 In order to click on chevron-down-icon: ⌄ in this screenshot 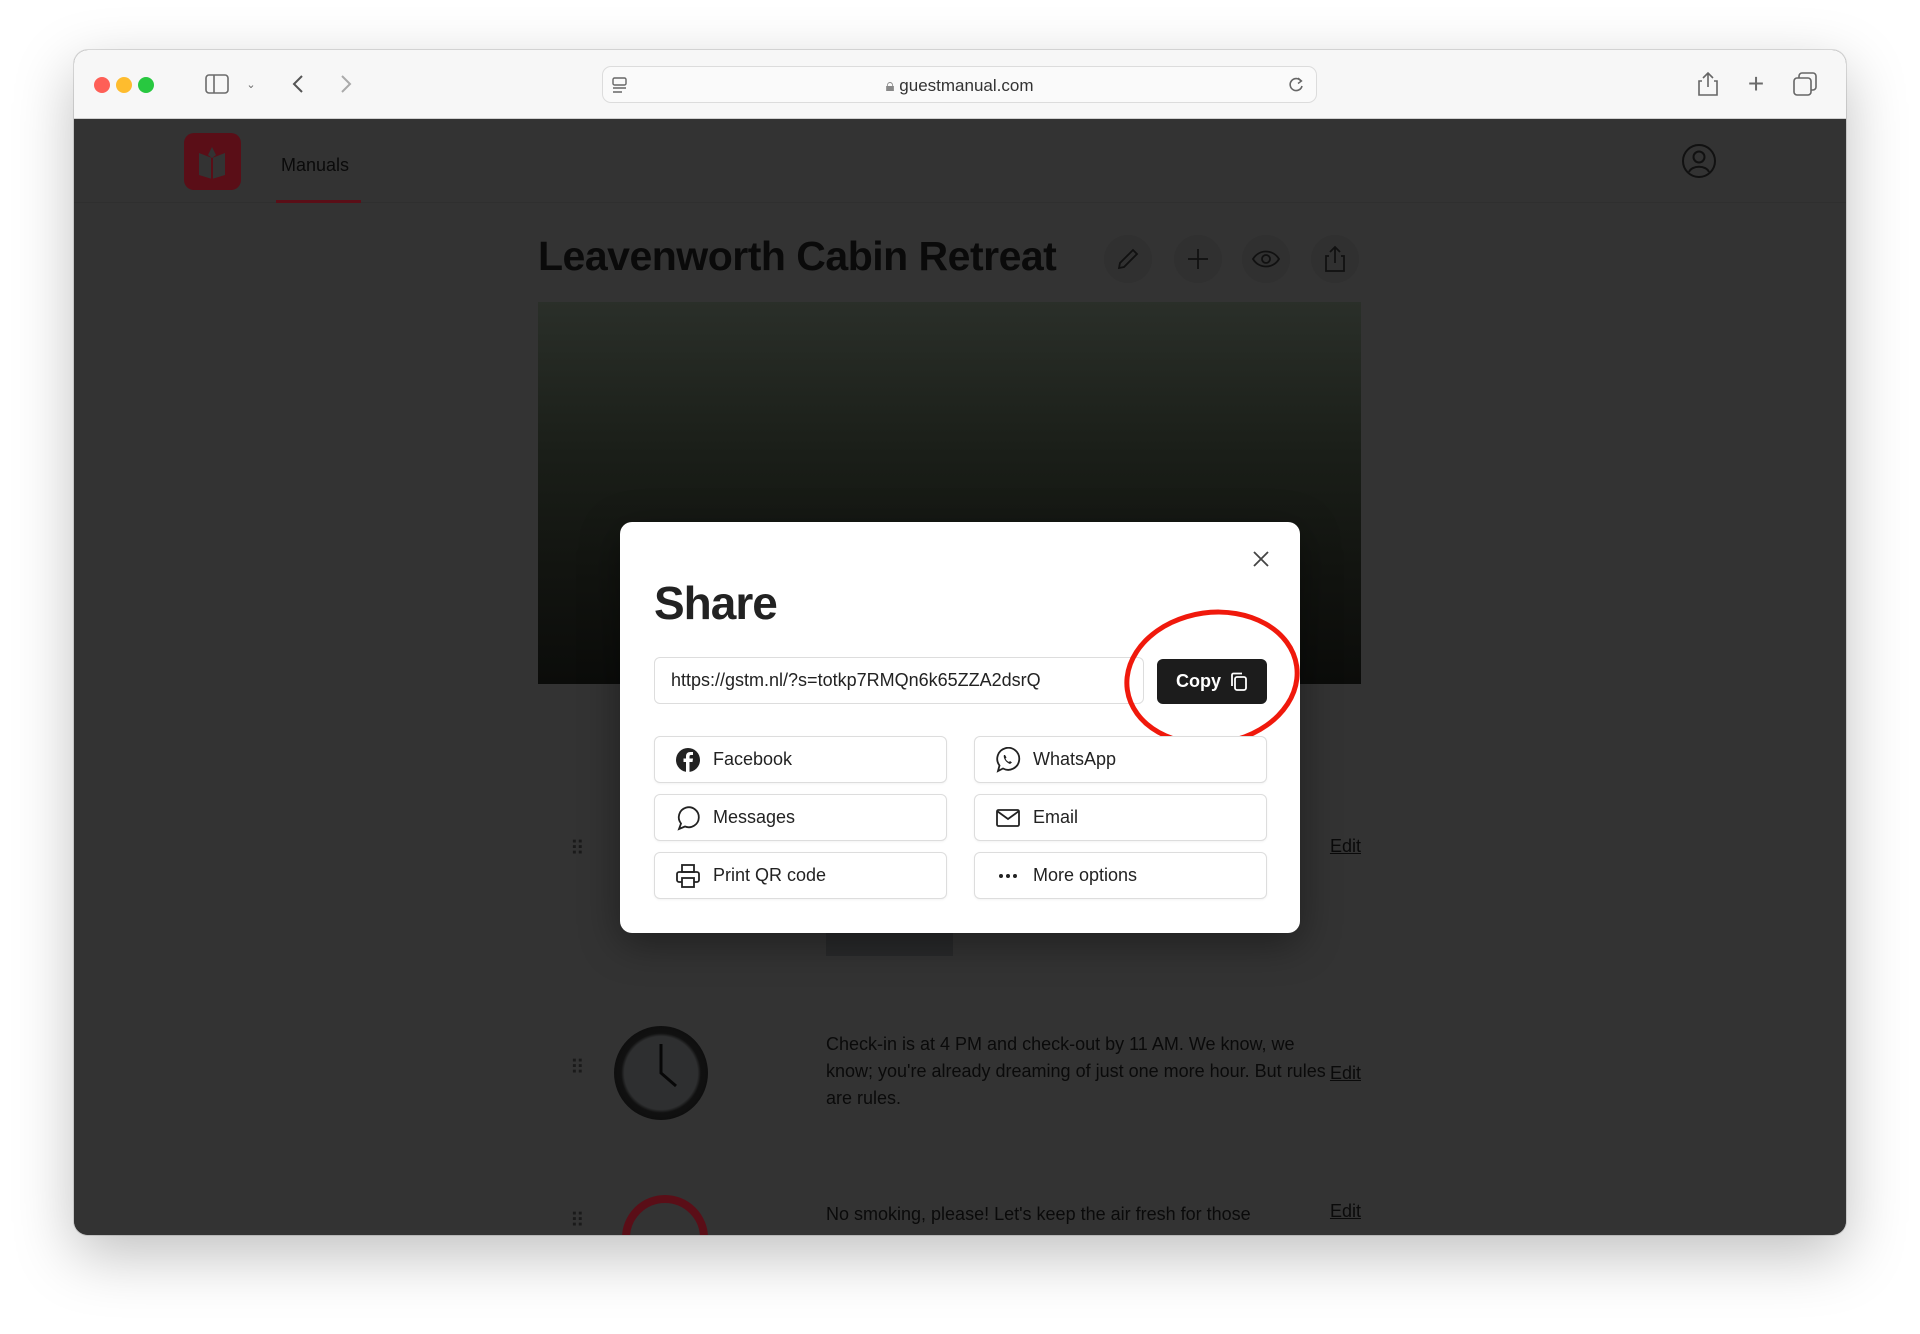, I will do `click(251, 84)`.